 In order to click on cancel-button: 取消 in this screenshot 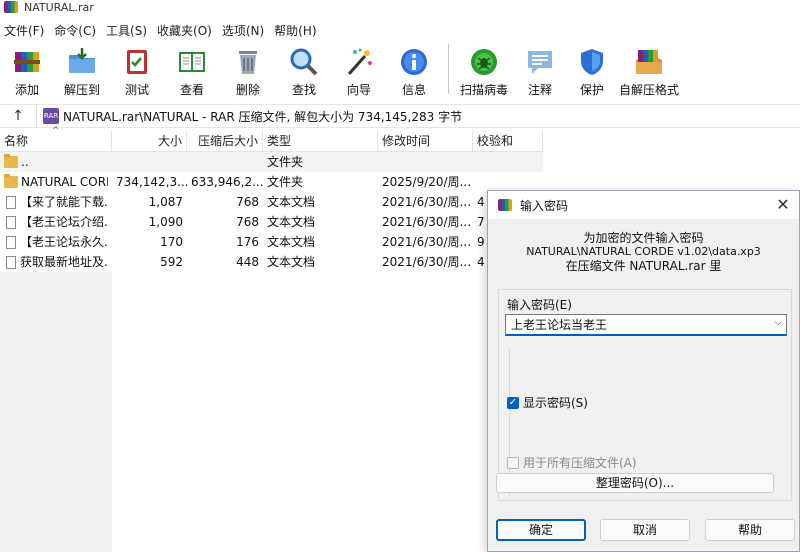, I will do `click(645, 530)`.